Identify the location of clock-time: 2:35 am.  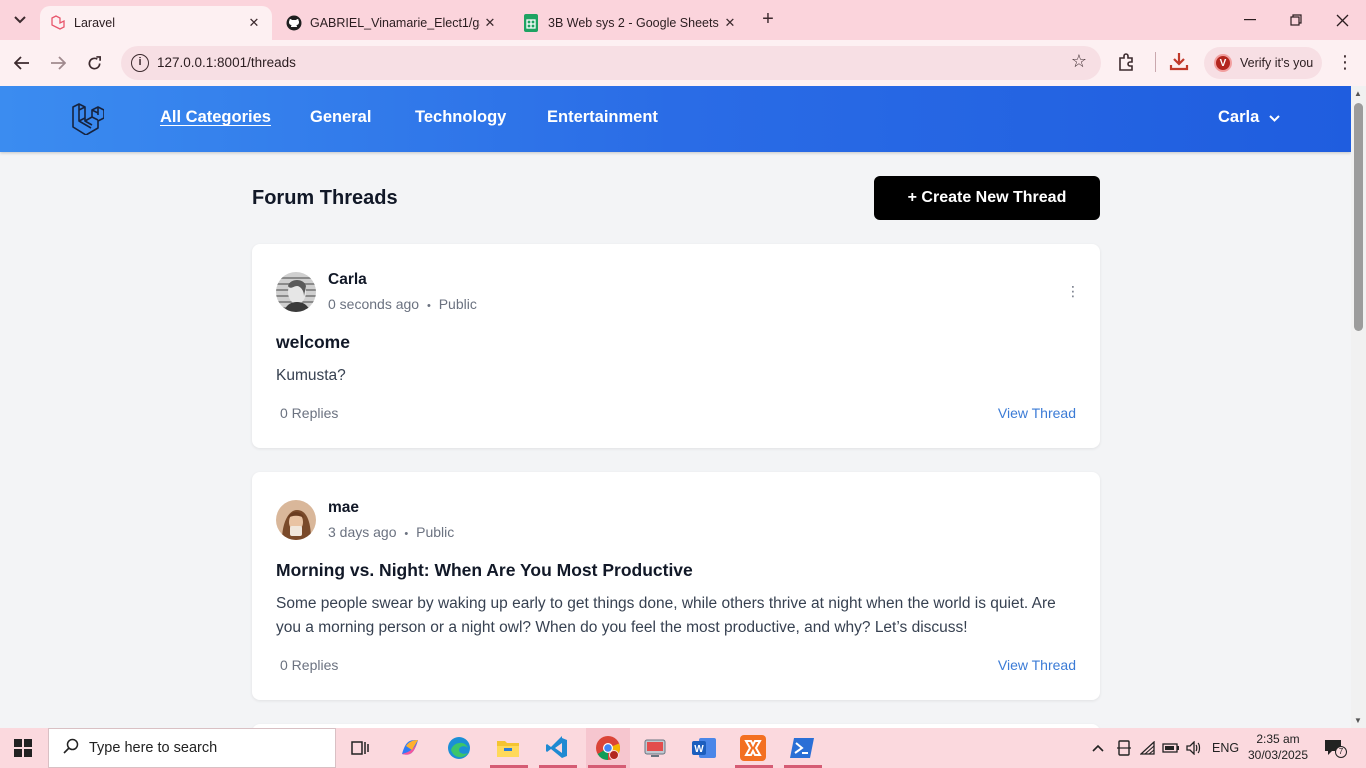
(1278, 739).